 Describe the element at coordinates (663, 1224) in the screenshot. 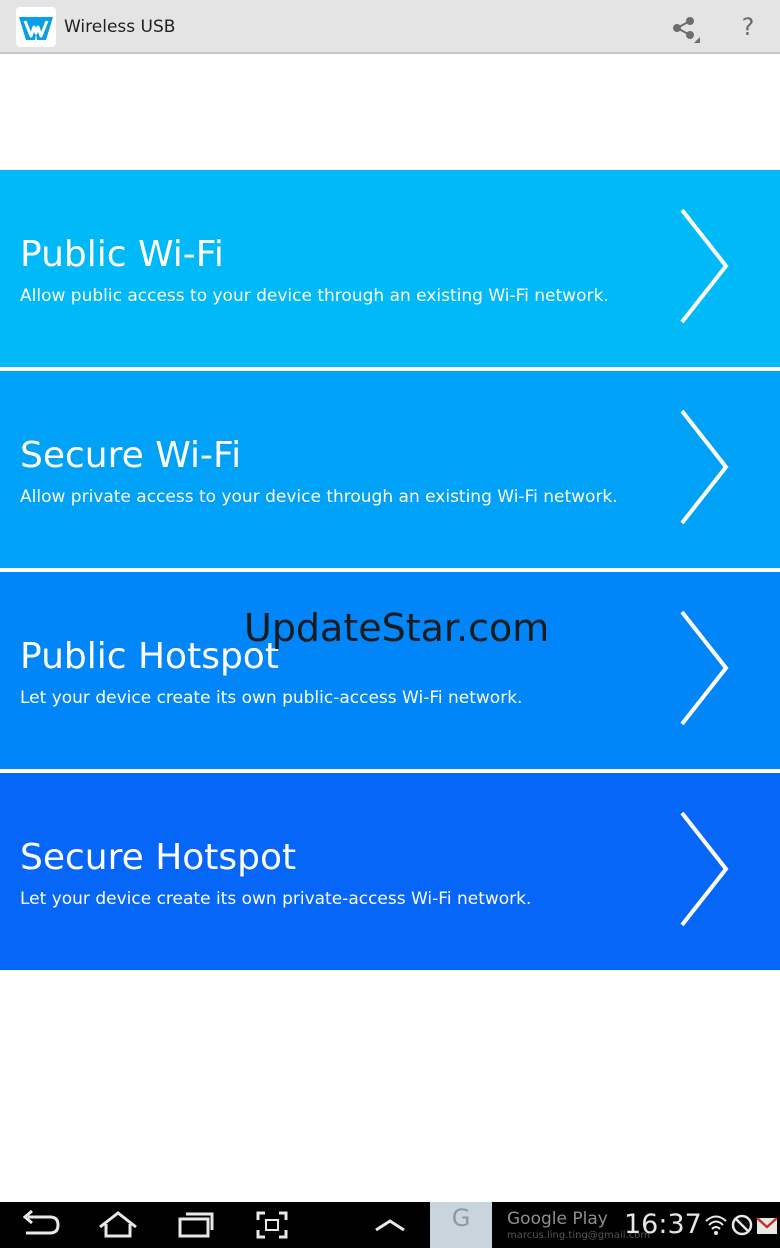

I see `clock: 16:37` at that location.